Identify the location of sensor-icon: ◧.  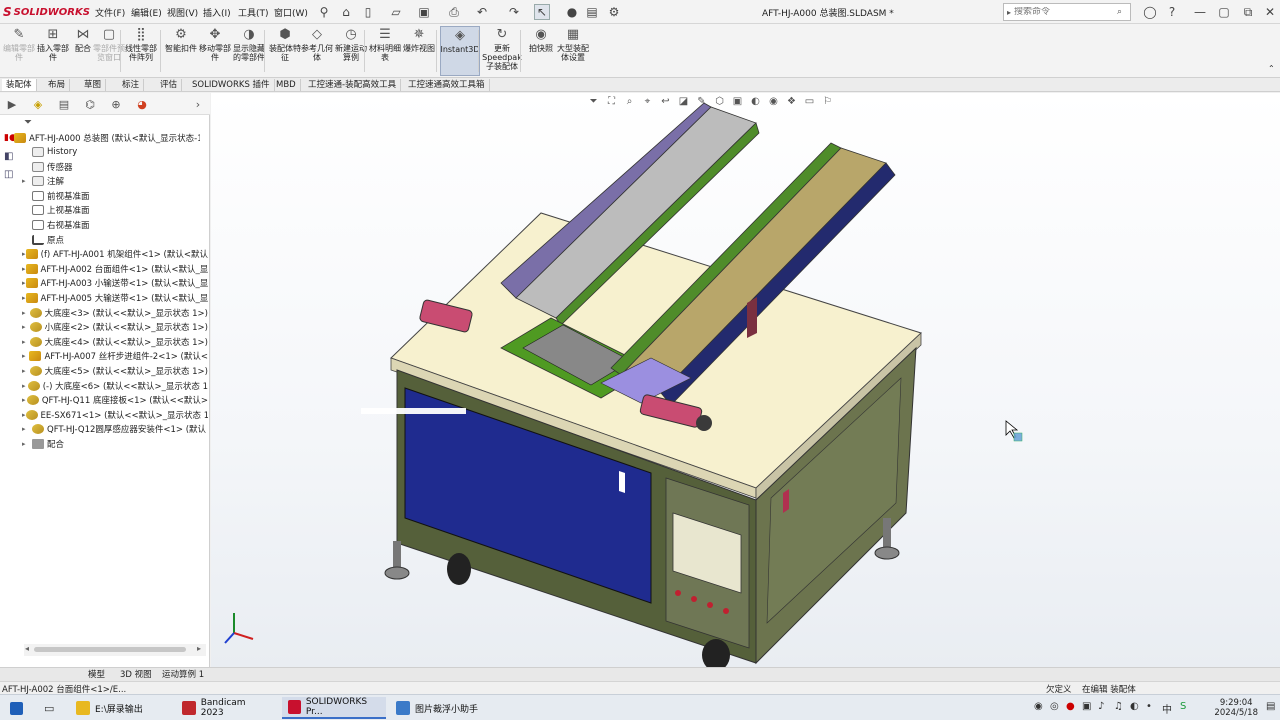
(11, 158).